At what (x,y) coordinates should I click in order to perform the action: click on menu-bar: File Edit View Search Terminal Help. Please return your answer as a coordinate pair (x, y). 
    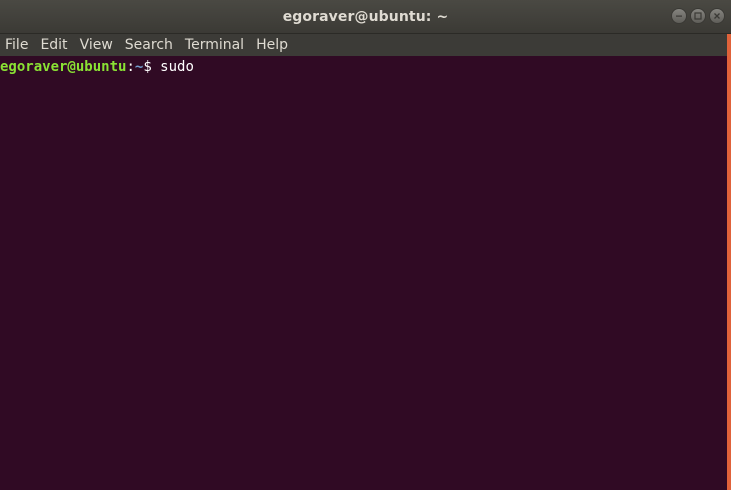
    Looking at the image, I should click on (363, 45).